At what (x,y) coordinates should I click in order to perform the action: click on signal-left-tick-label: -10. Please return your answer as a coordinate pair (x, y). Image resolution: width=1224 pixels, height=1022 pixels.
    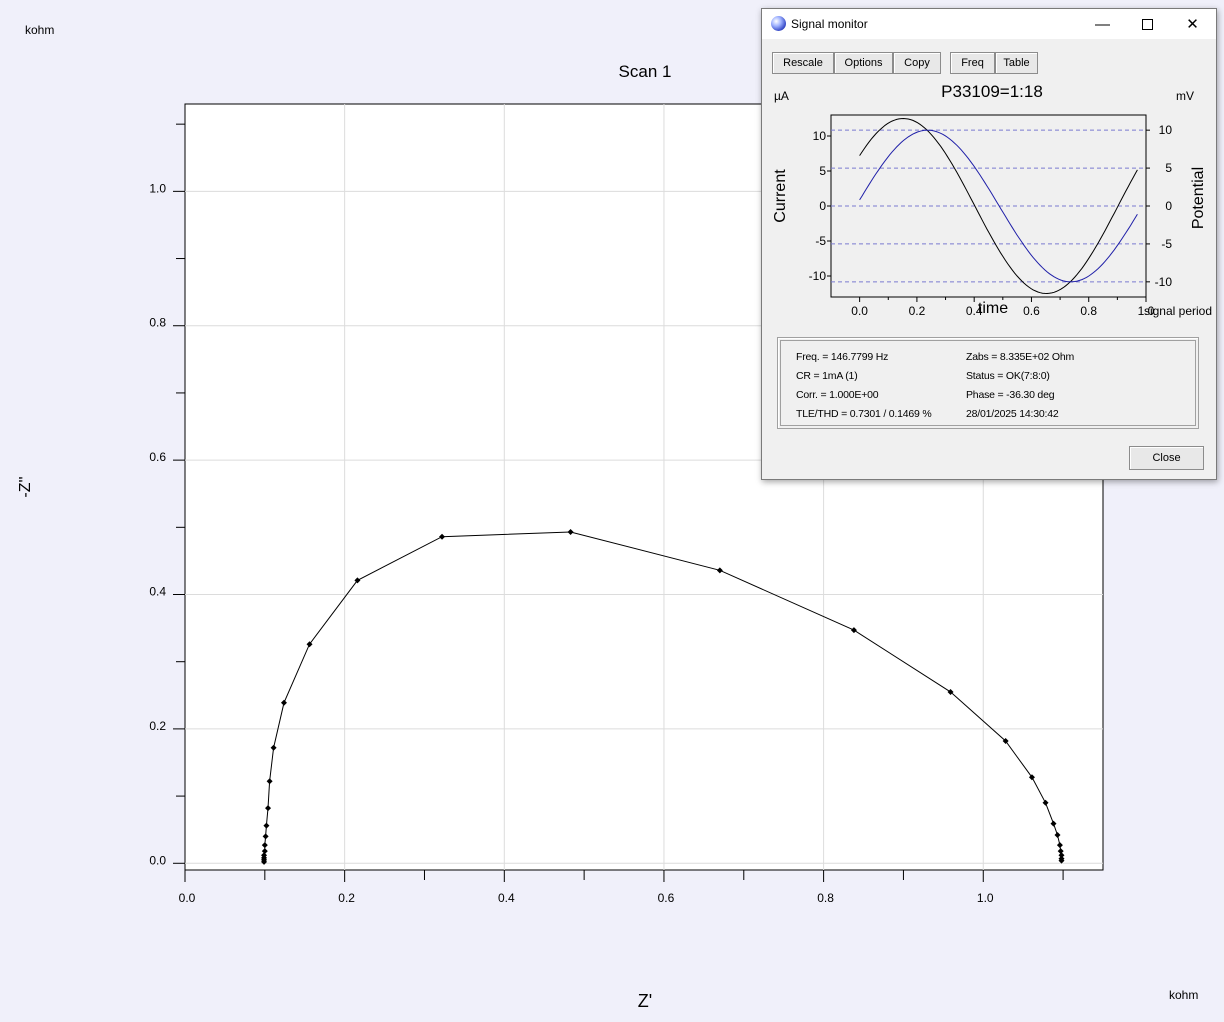
    Looking at the image, I should click on (818, 276).